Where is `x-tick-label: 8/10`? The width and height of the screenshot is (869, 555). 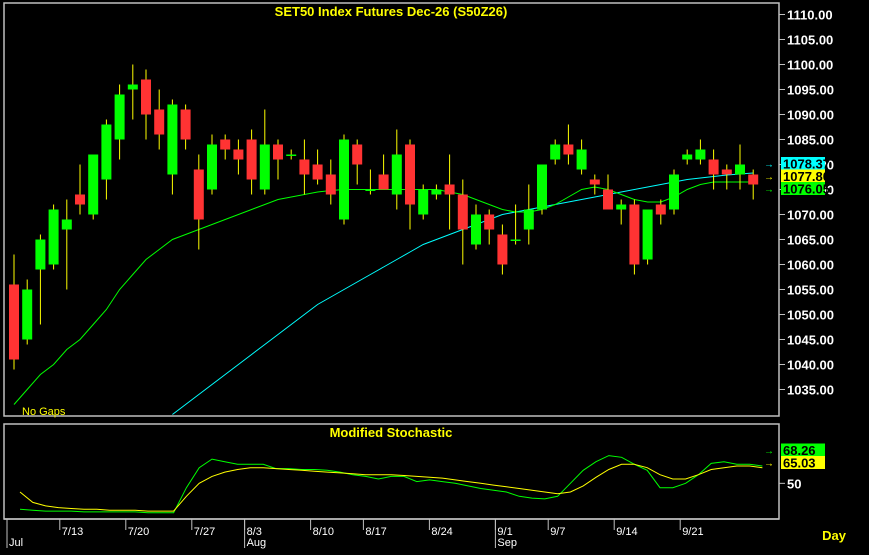 x-tick-label: 8/10 is located at coordinates (323, 532).